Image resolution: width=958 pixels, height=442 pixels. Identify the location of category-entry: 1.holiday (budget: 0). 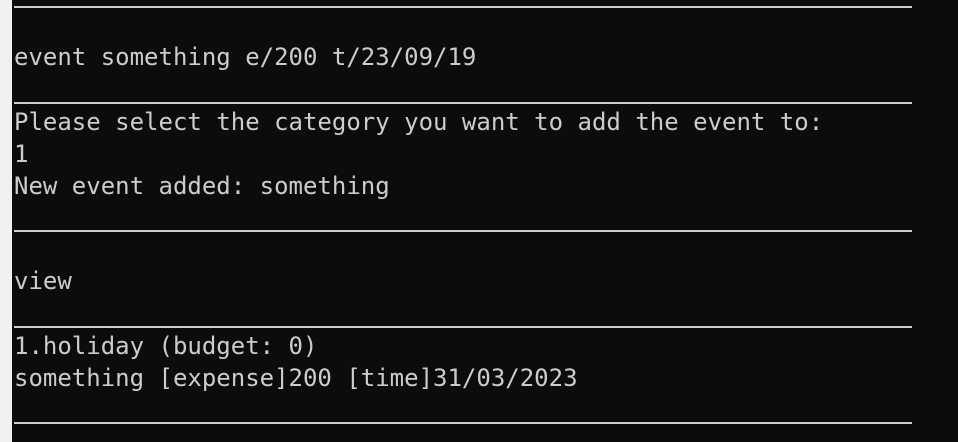
(166, 346).